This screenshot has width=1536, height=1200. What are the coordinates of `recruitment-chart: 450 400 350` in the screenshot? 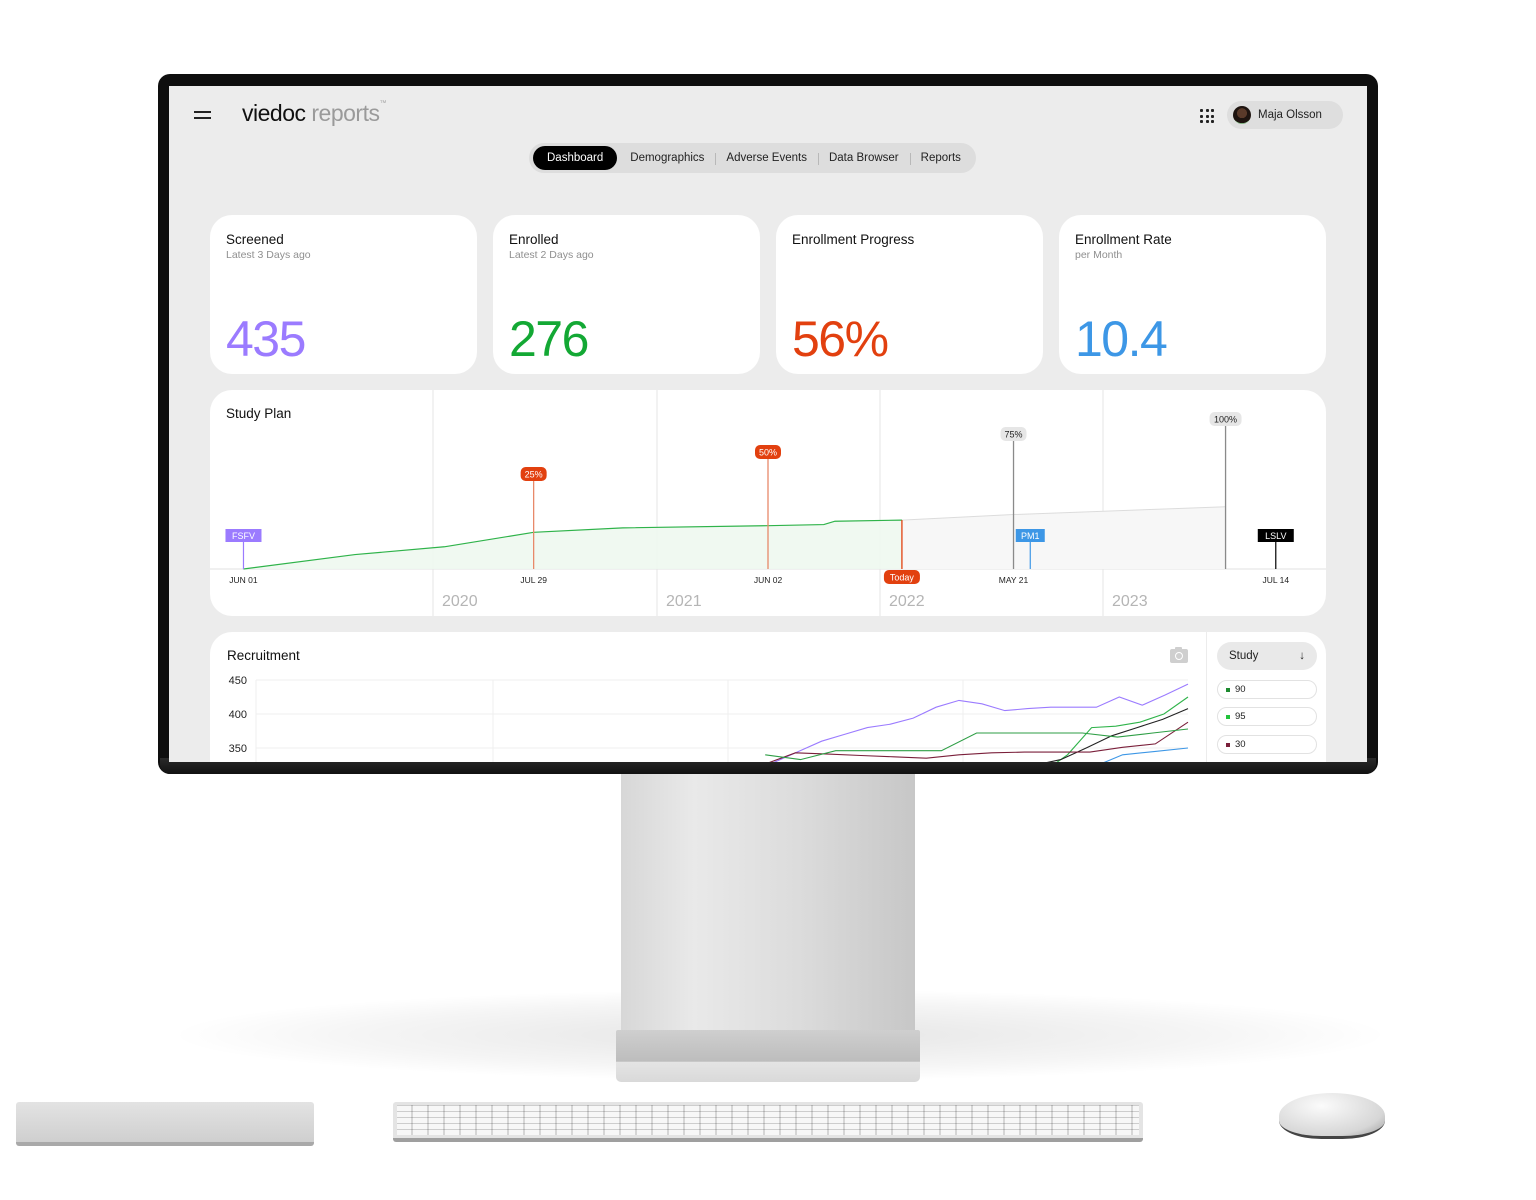 It's located at (709, 718).